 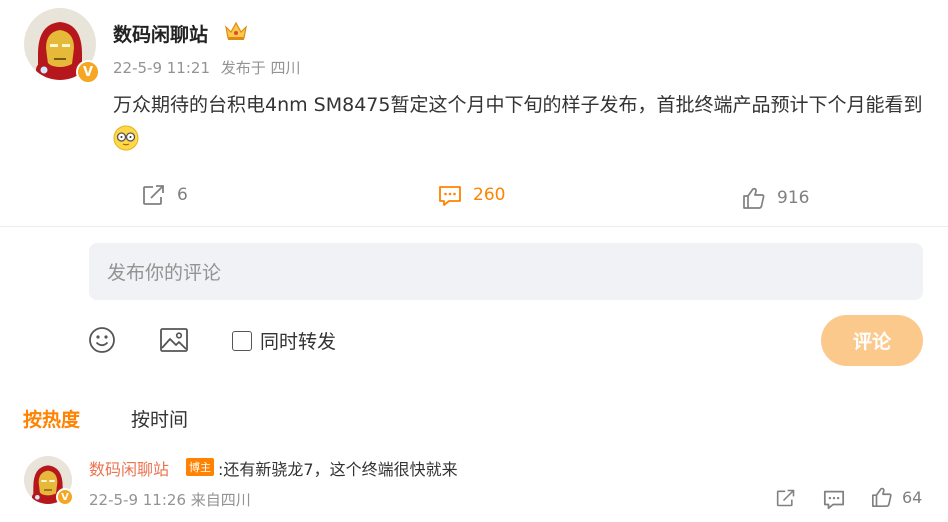 I want to click on comment-placeholder: 发布你的评论, so click(x=164, y=273).